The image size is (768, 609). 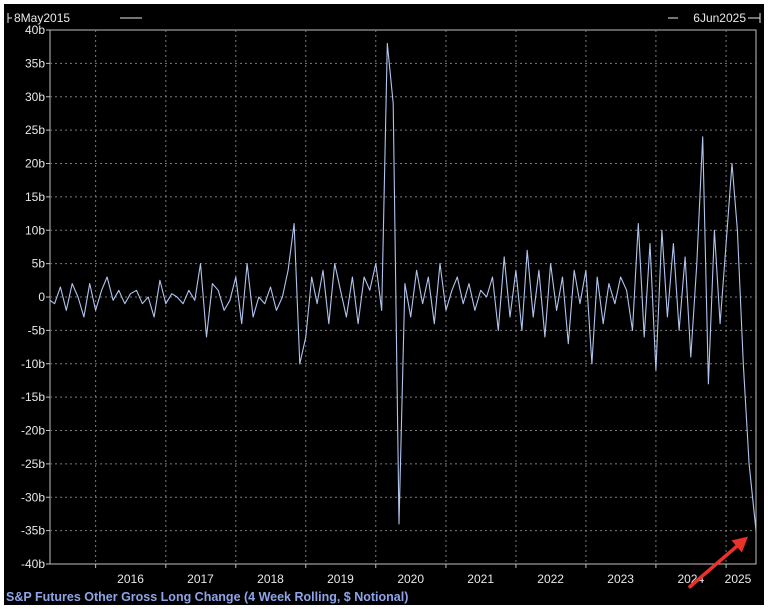 What do you see at coordinates (39, 264) in the screenshot?
I see `y-tick-label: 5b` at bounding box center [39, 264].